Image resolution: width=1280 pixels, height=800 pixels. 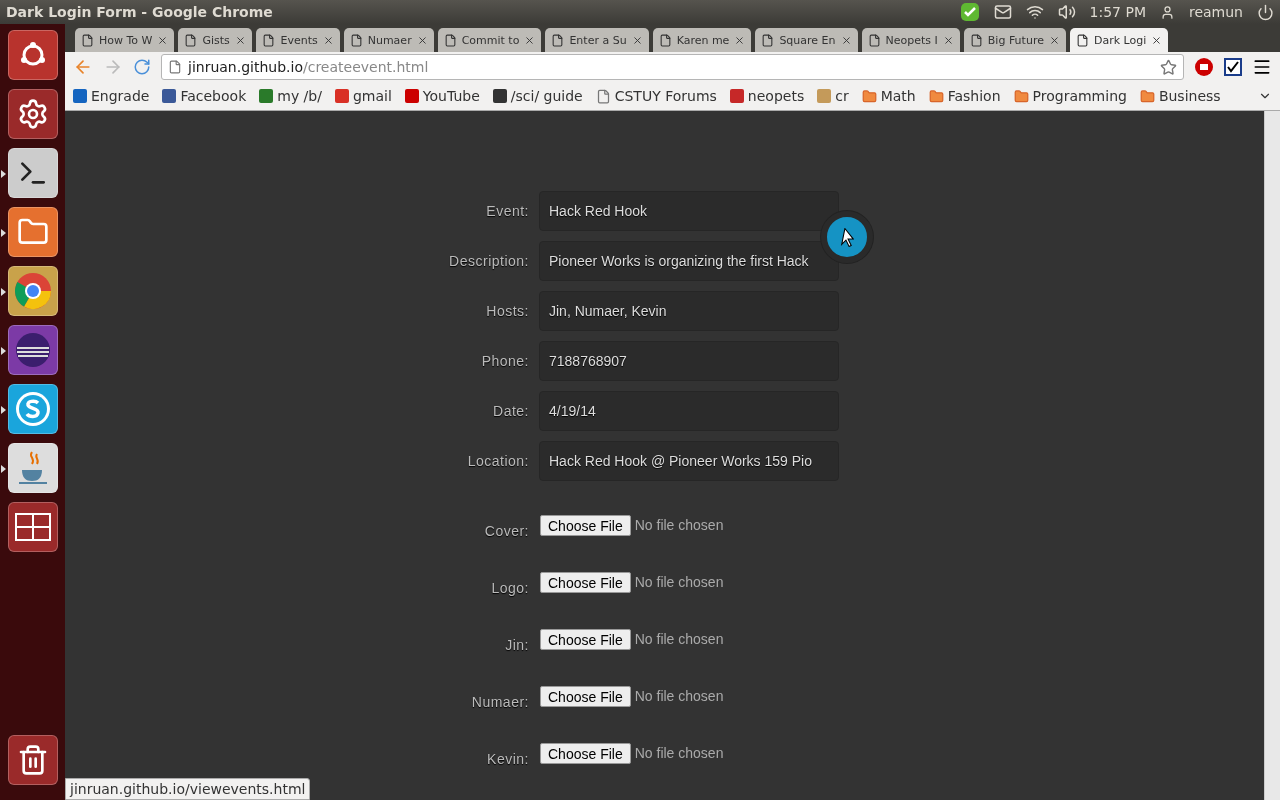 I want to click on bookmark: YouTube, so click(x=442, y=96).